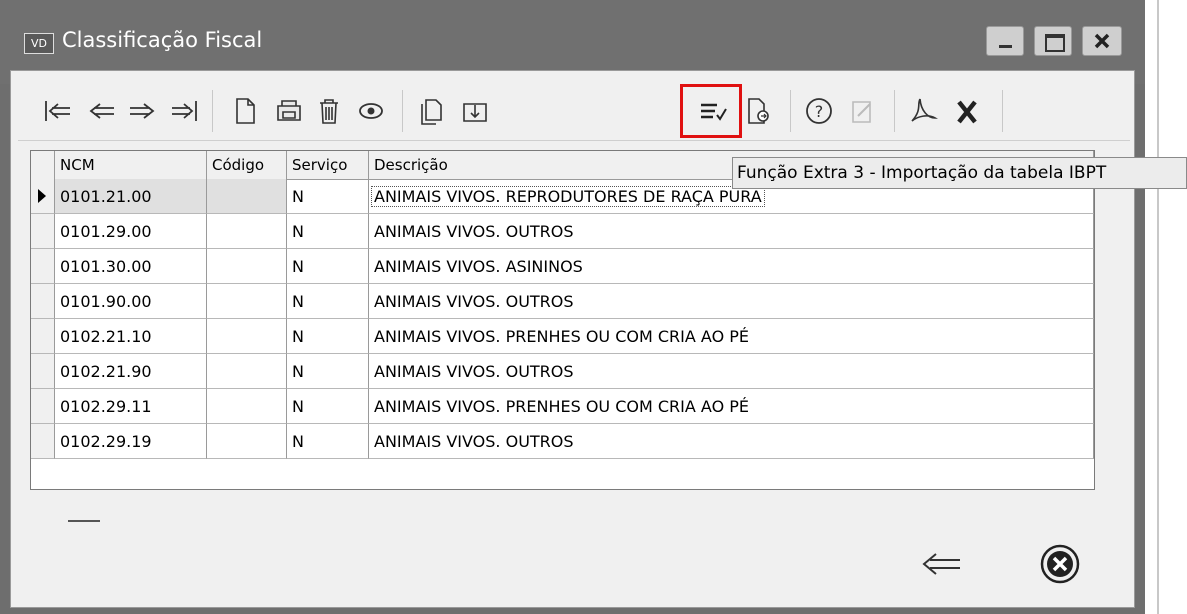 The width and height of the screenshot is (1187, 614). I want to click on close-window-button, so click(1102, 41).